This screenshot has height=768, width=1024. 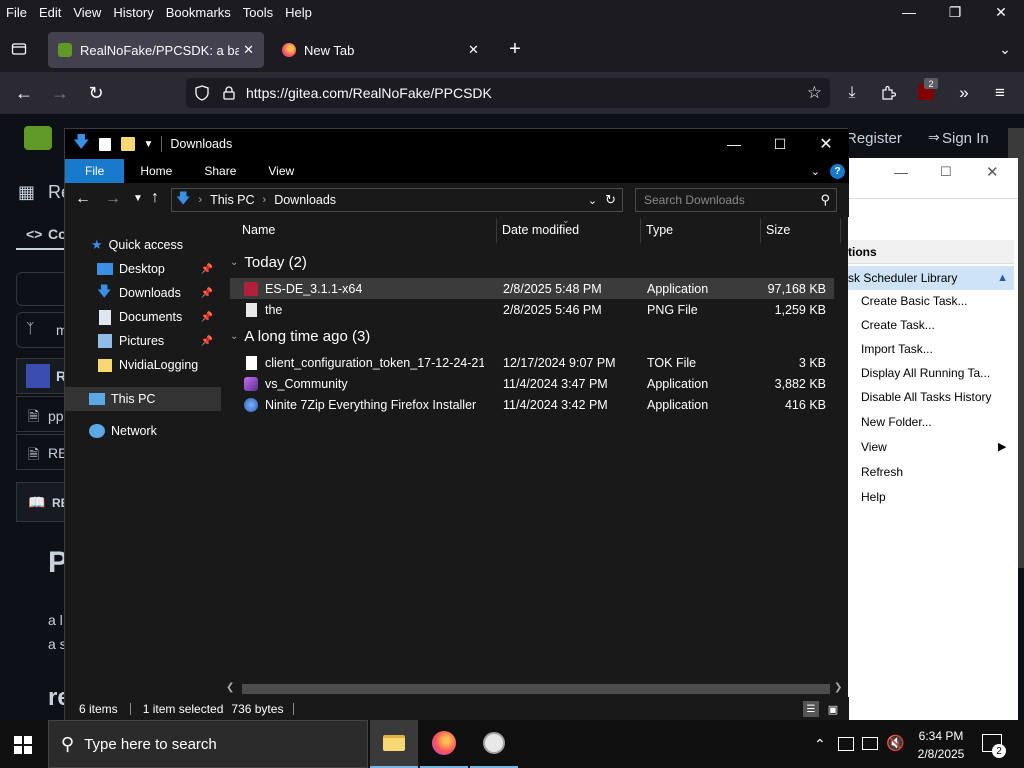 What do you see at coordinates (778, 230) in the screenshot?
I see `column-header-size: Size` at bounding box center [778, 230].